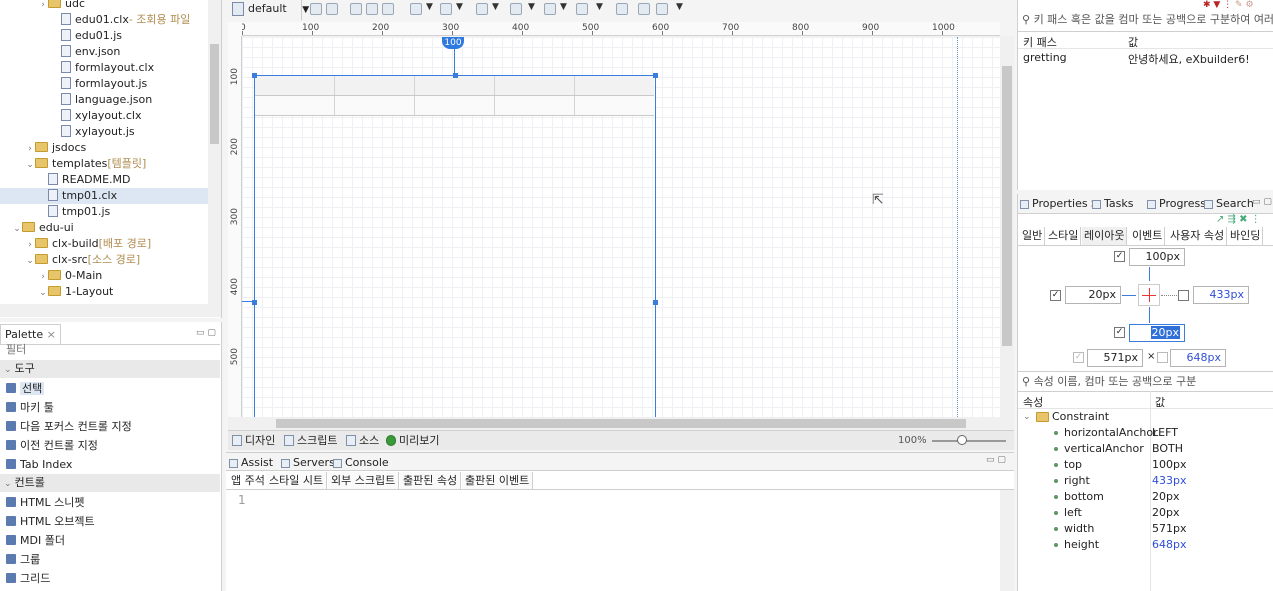 The image size is (1273, 591). I want to click on locale-icon: ✱ ▼ ⋮ ✎ ⚙, so click(1228, 5).